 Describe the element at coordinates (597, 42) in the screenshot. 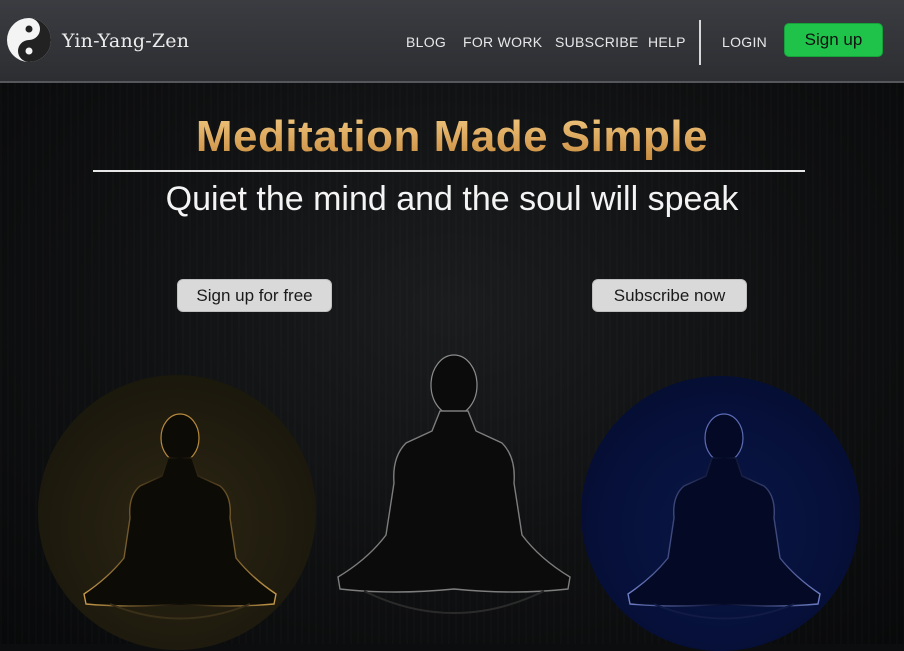

I see `nav-link-subscribe: SUBSCRIBE` at that location.